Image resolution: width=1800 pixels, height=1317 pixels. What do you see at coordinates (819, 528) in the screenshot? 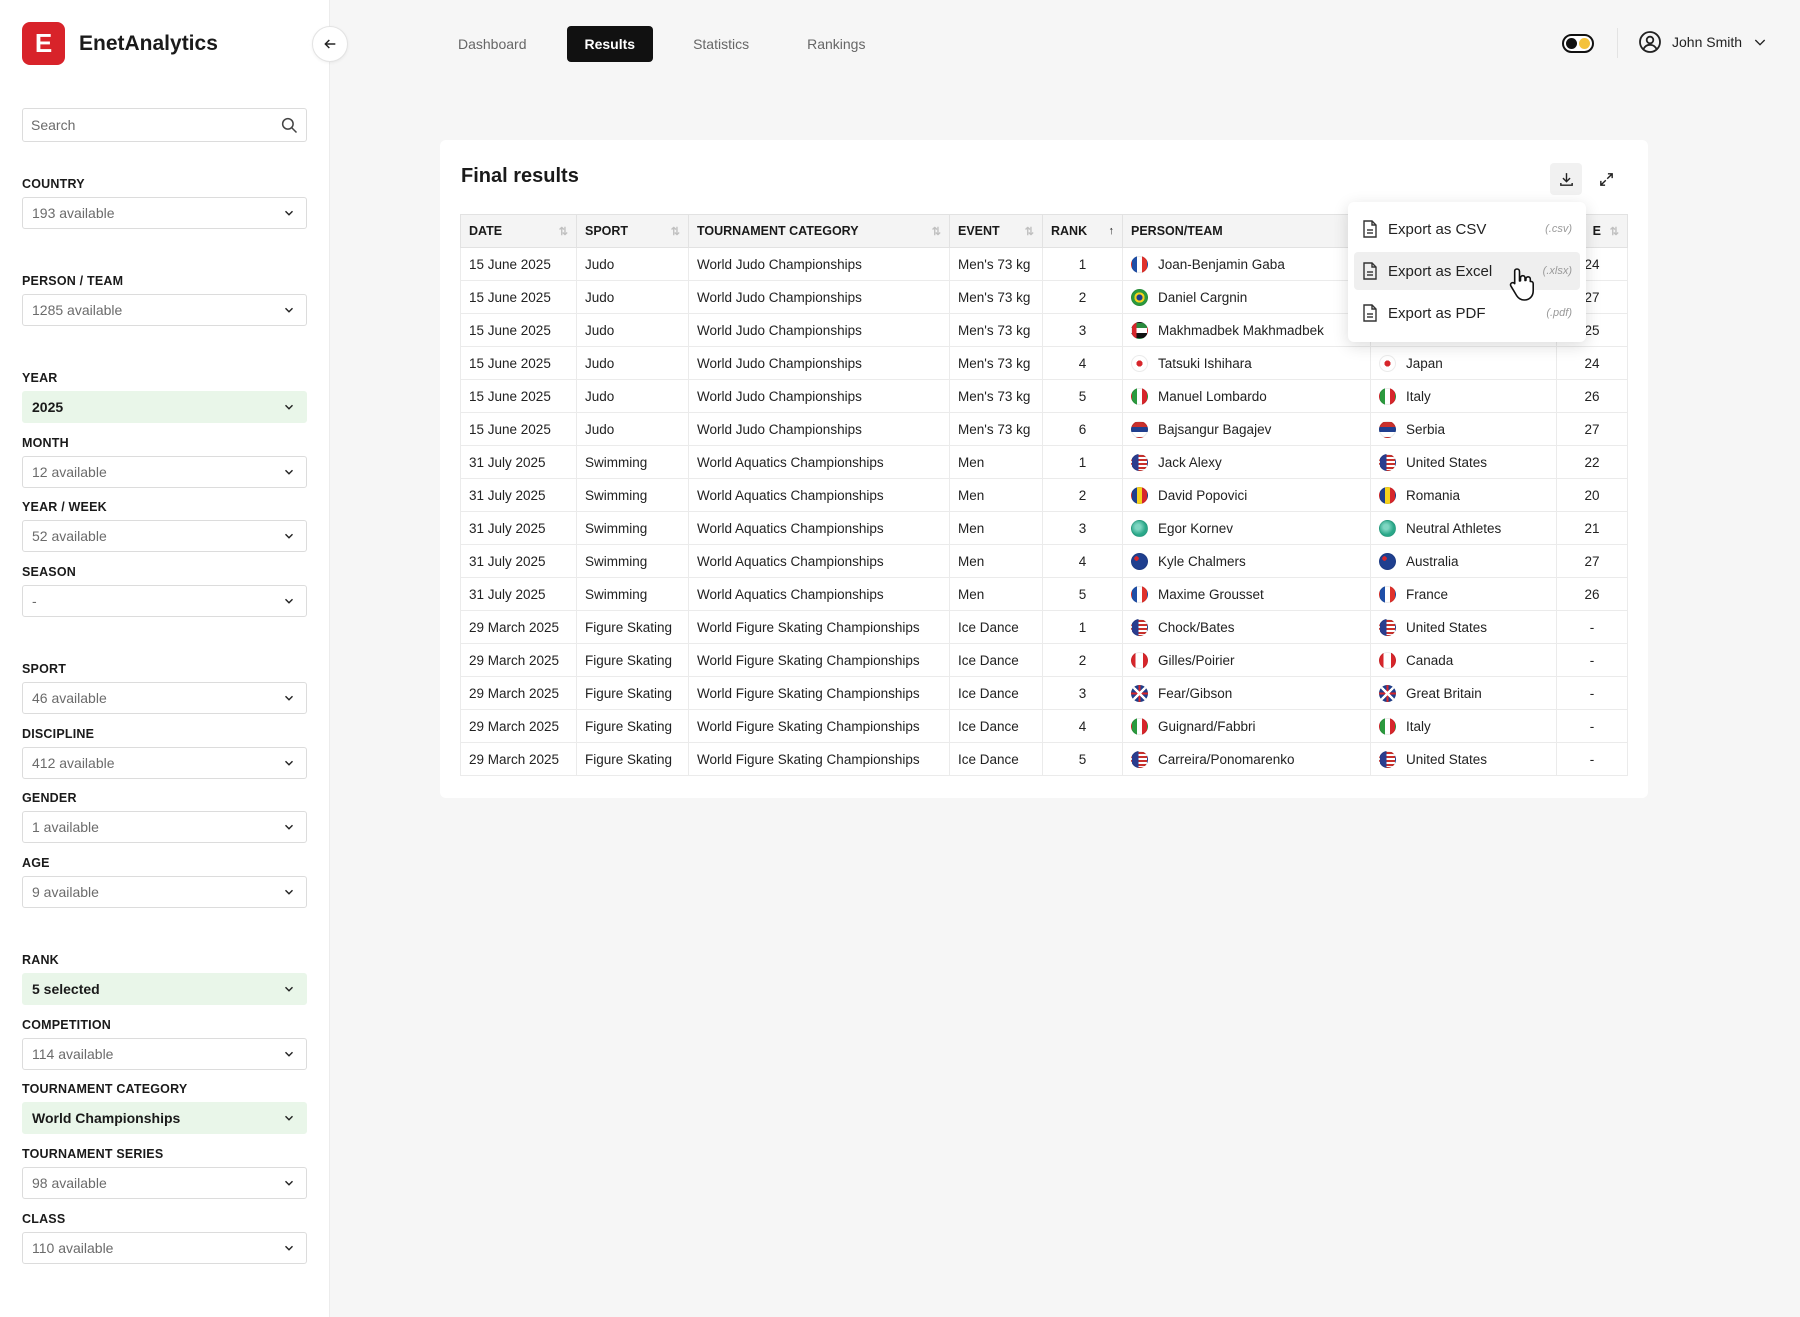
I see `cell-category: World Aquatics Championships` at bounding box center [819, 528].